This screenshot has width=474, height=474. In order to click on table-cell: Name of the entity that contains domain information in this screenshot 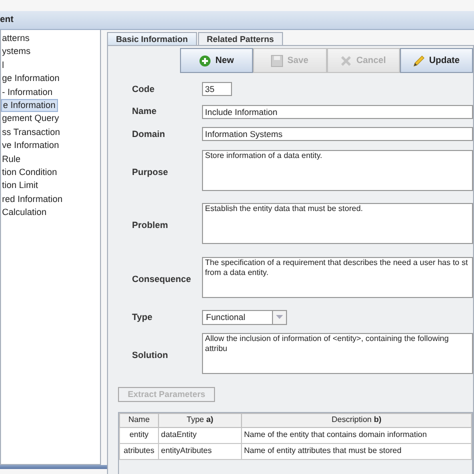, I will do `click(357, 435)`.